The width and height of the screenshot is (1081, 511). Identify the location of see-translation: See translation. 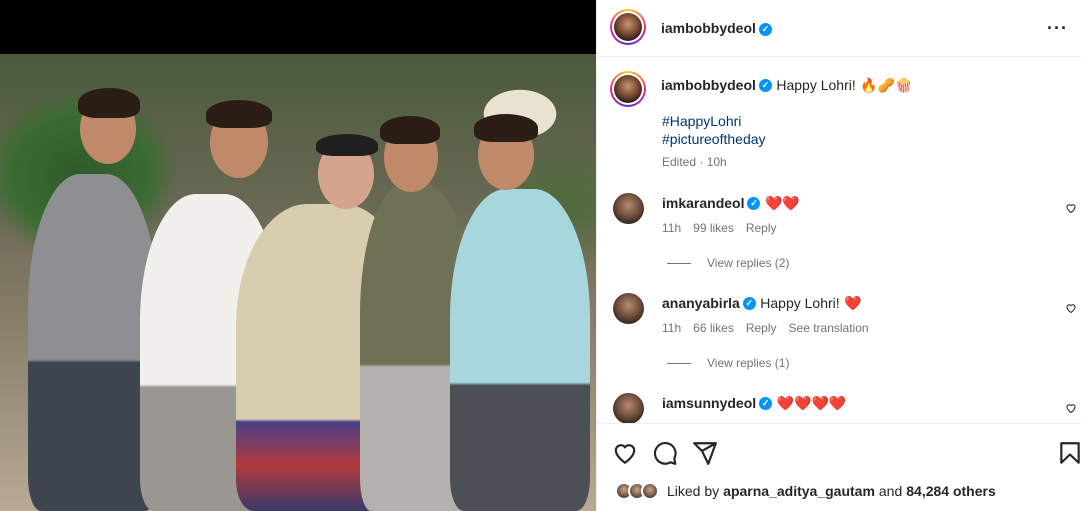
(829, 328).